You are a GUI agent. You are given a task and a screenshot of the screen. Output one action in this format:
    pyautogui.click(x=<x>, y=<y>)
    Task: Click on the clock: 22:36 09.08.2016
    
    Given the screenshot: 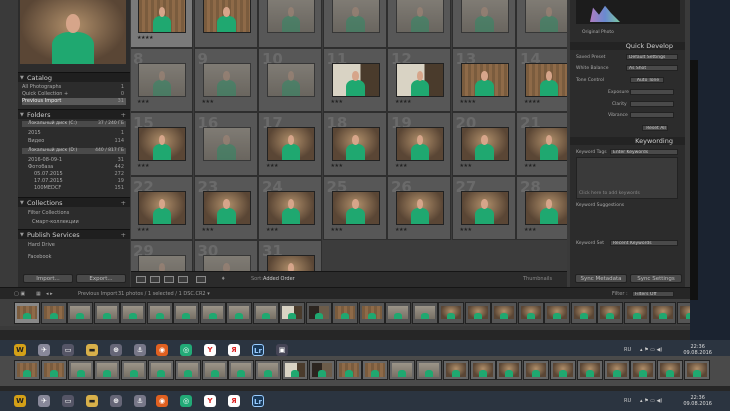 What is the action you would take?
    pyautogui.click(x=697, y=350)
    